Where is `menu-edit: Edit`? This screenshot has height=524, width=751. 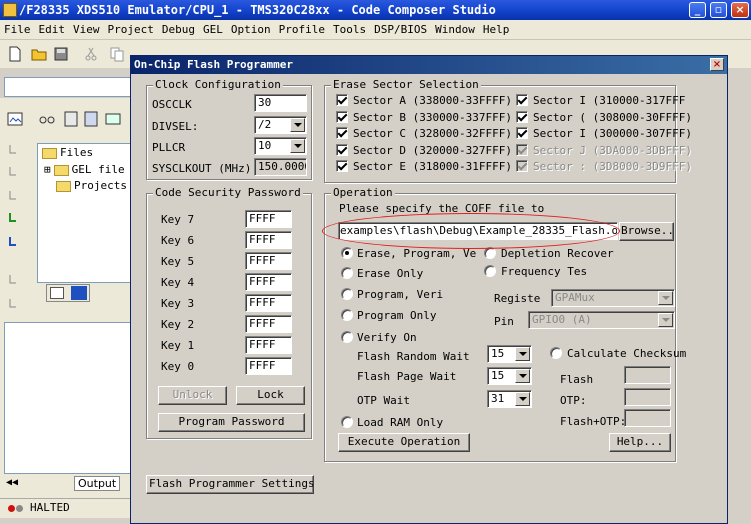
menu-edit: Edit is located at coordinates (52, 30).